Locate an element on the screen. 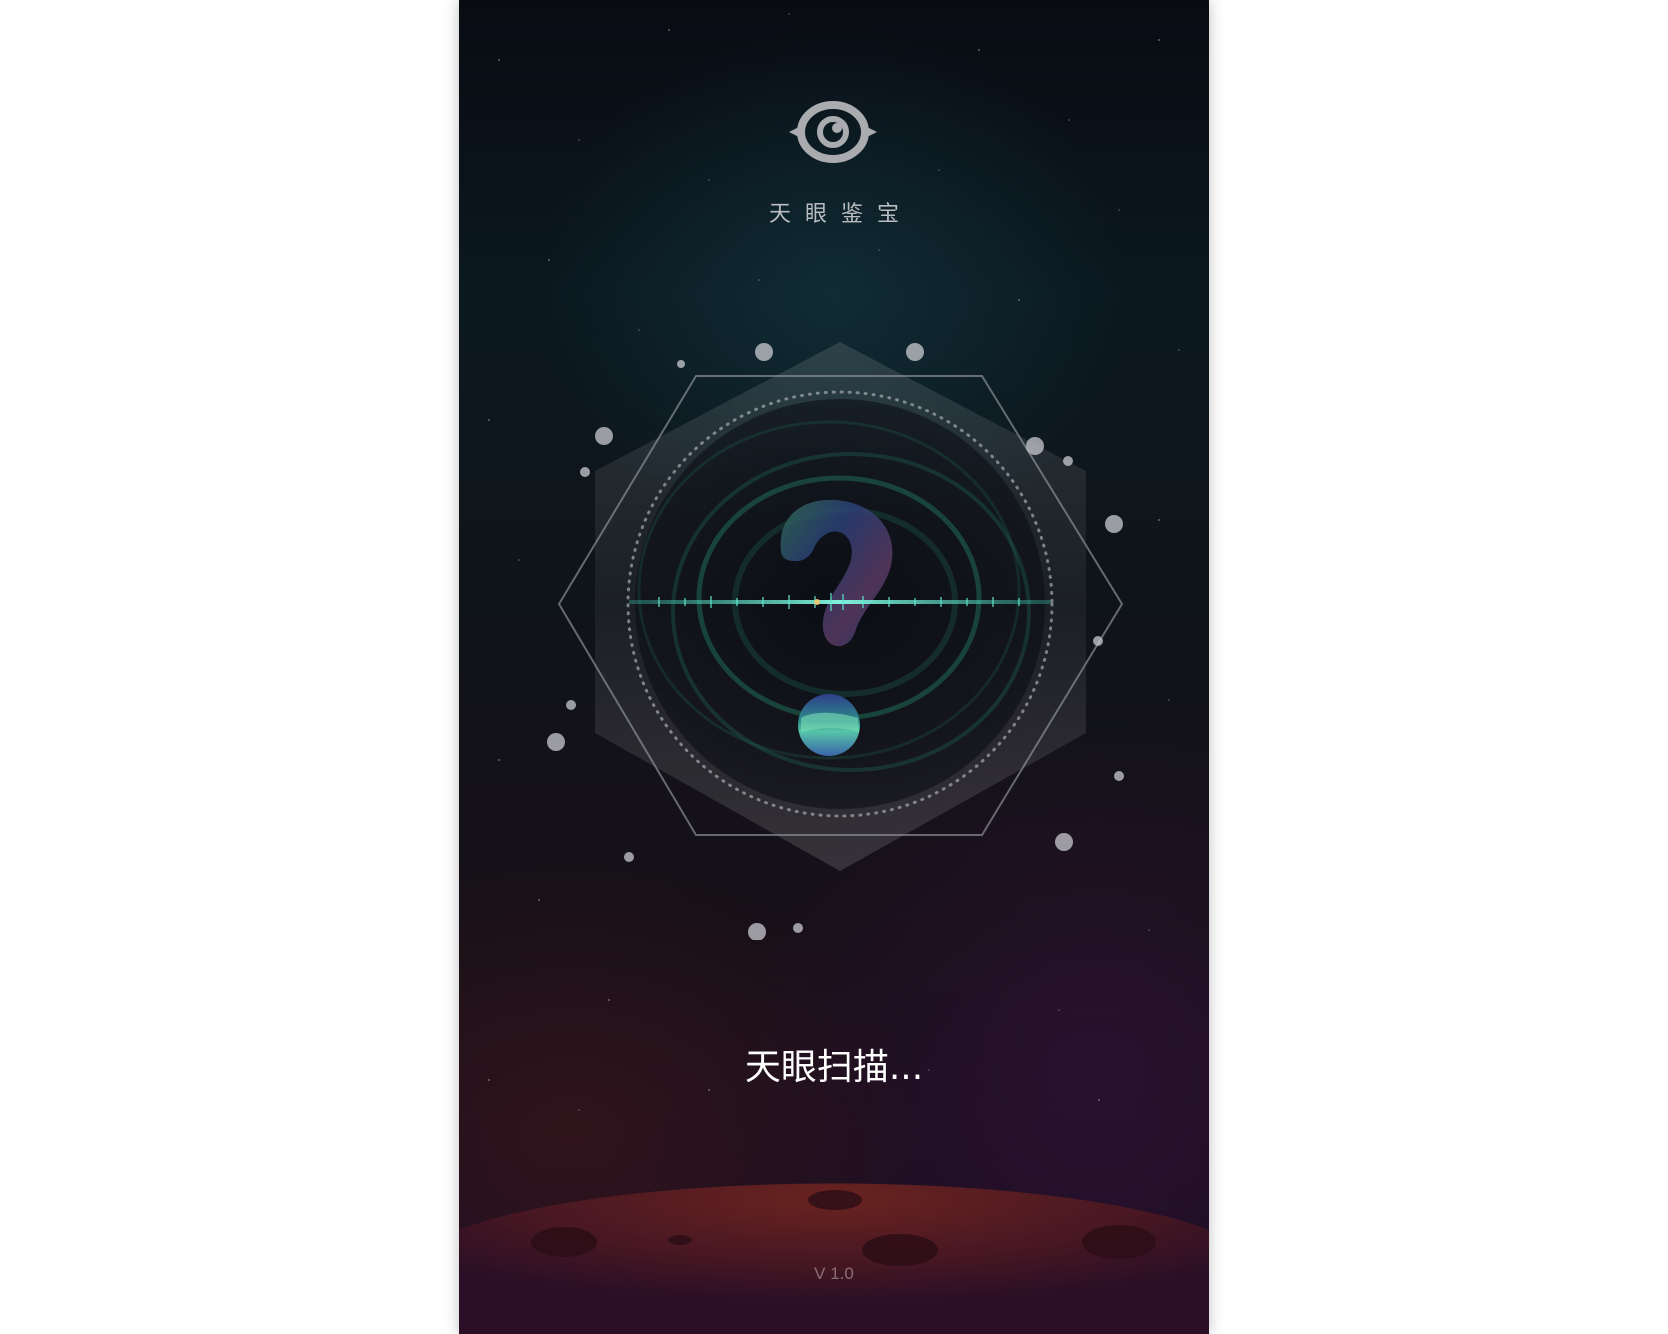 This screenshot has width=1668, height=1334. eye-icon is located at coordinates (833, 132).